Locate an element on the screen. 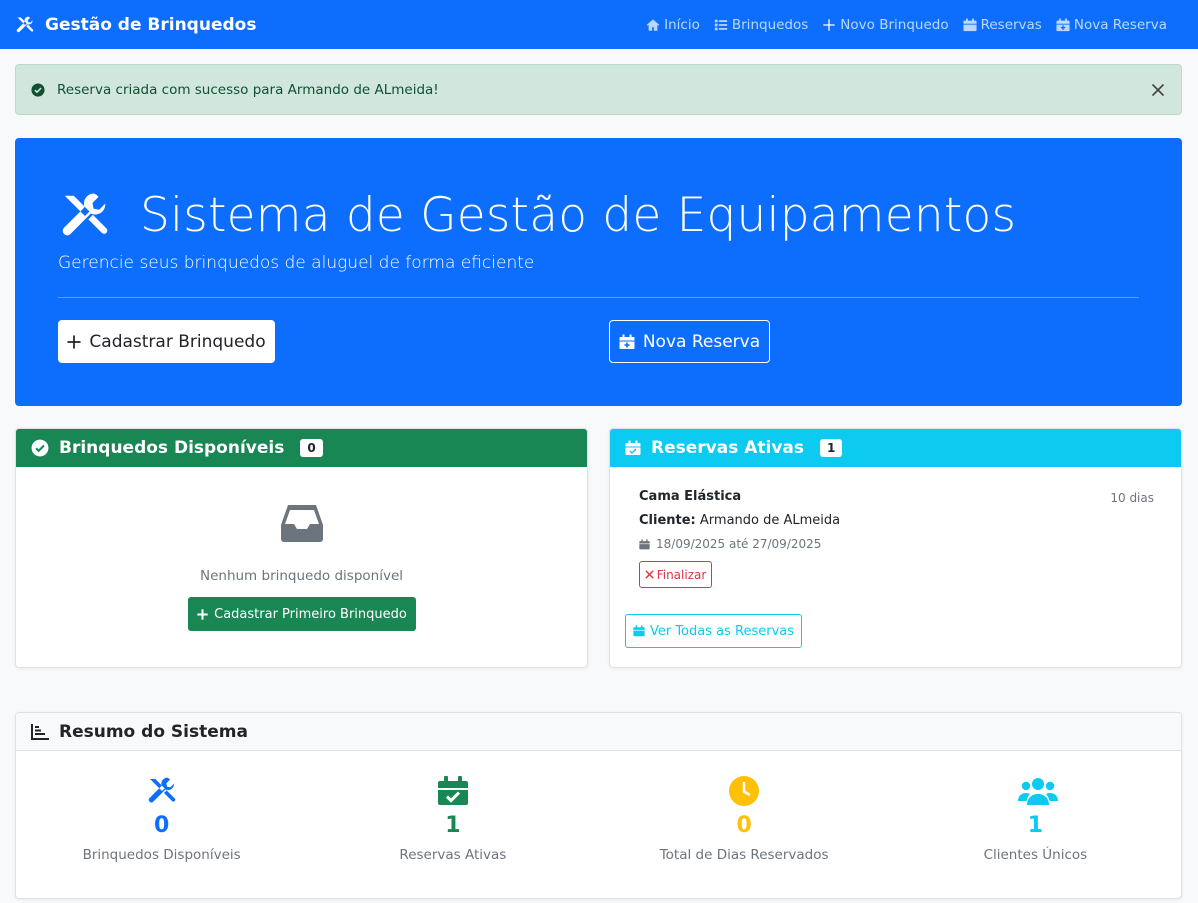 Image resolution: width=1198 pixels, height=903 pixels. count-badge: 0 is located at coordinates (311, 448).